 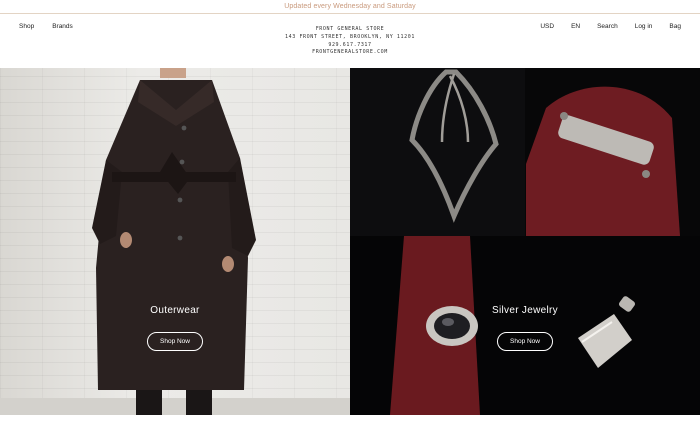 What do you see at coordinates (175, 310) in the screenshot?
I see `outerwear-title: Outerwear` at bounding box center [175, 310].